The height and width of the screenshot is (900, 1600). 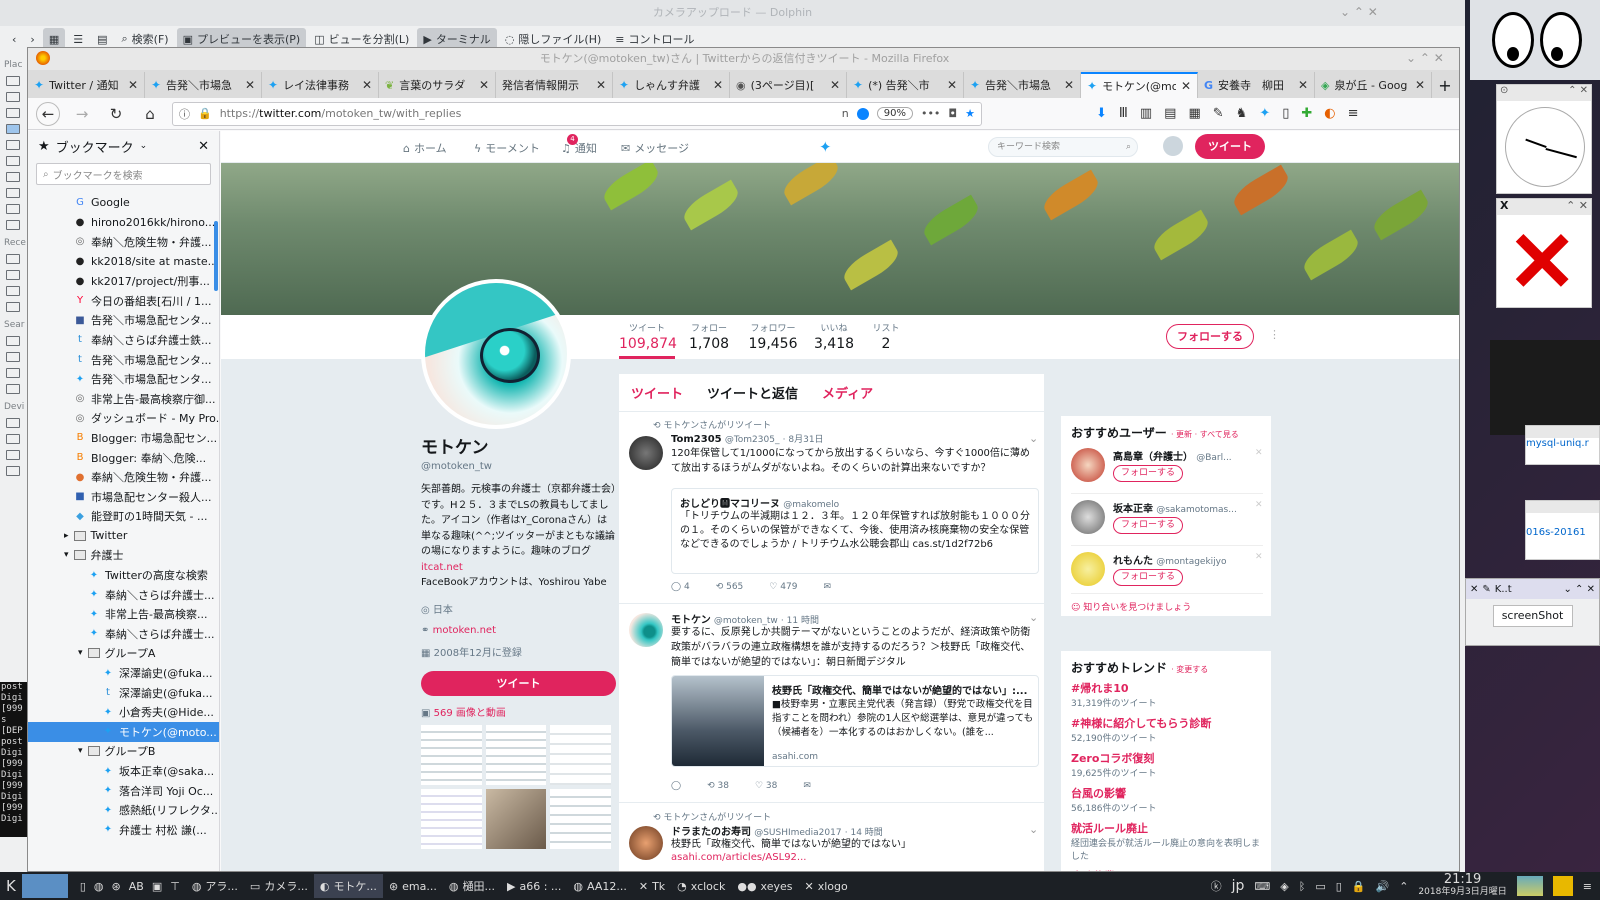 I want to click on bookmarks-scrollbar, so click(x=216, y=256).